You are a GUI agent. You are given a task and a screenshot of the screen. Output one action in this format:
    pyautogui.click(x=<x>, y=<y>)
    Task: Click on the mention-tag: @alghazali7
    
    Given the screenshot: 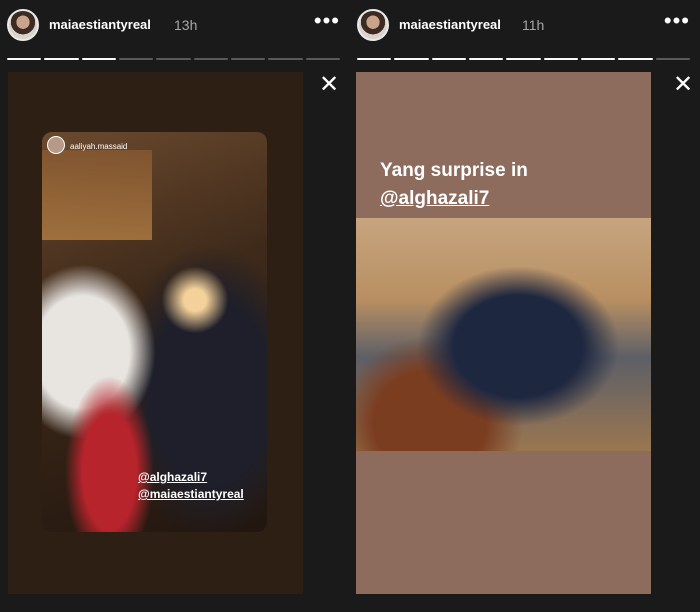 What is the action you would take?
    pyautogui.click(x=172, y=477)
    